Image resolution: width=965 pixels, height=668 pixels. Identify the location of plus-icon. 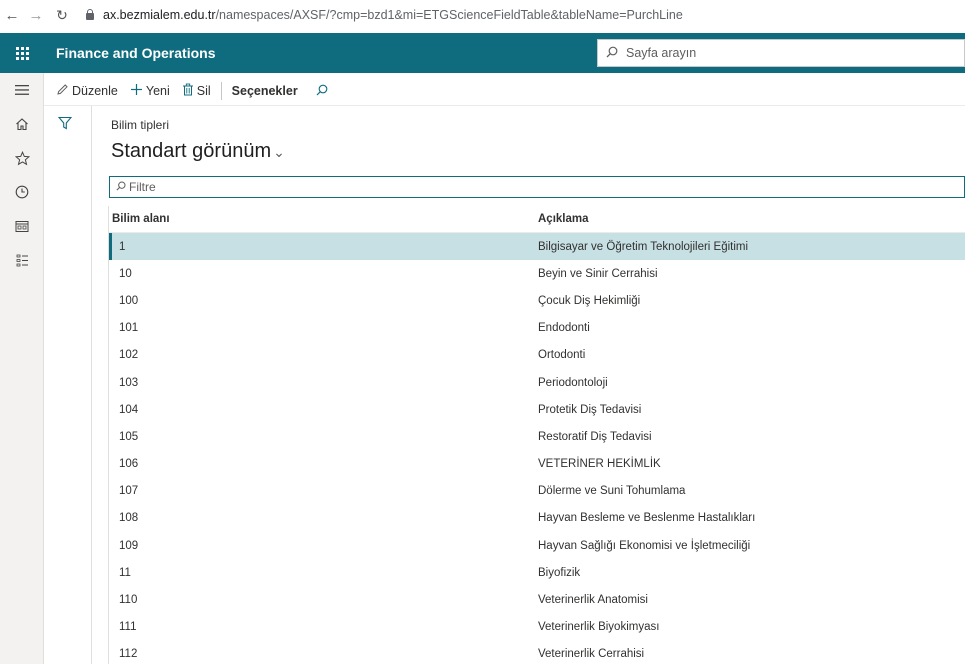
(136, 91).